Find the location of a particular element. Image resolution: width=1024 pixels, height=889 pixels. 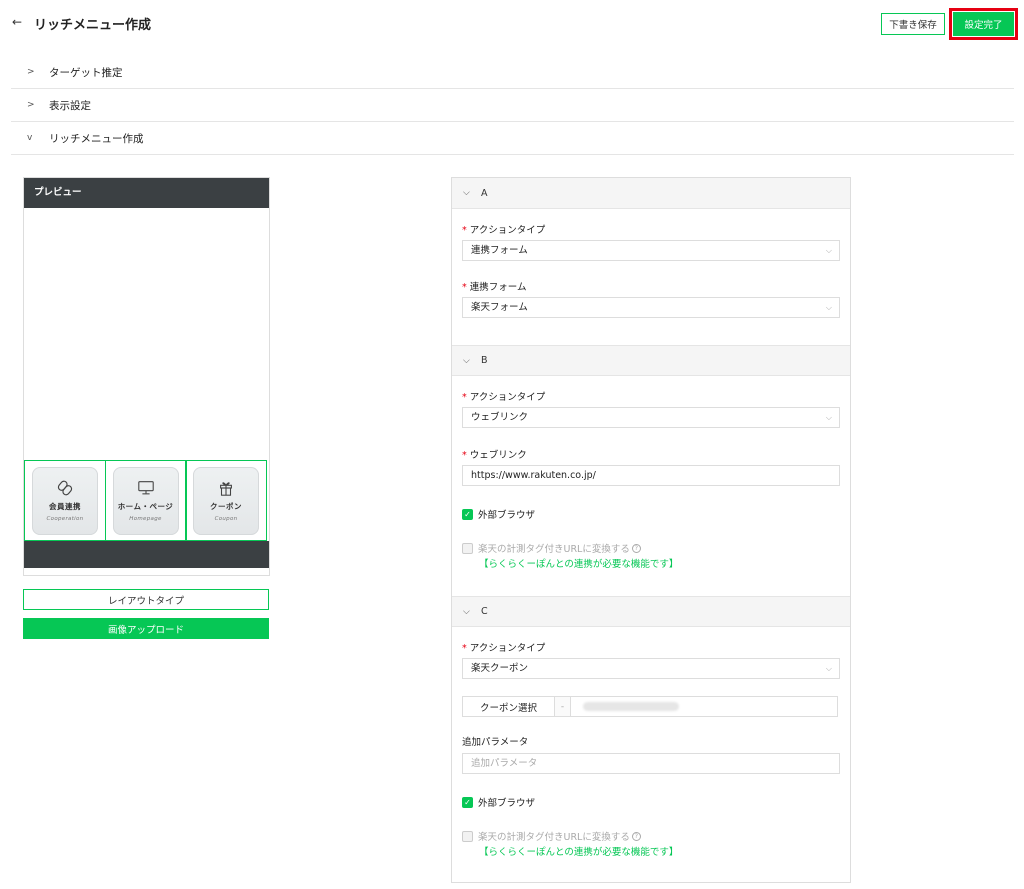

selected-coupon-value is located at coordinates (704, 706).